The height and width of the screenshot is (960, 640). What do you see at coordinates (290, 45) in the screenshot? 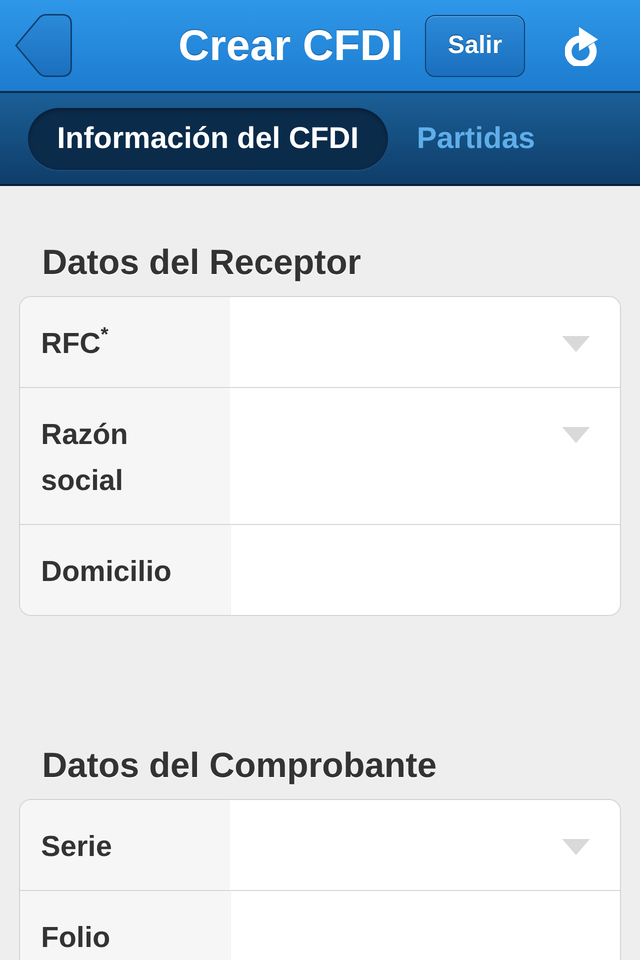
I see `screen-title: Crear CFDI` at bounding box center [290, 45].